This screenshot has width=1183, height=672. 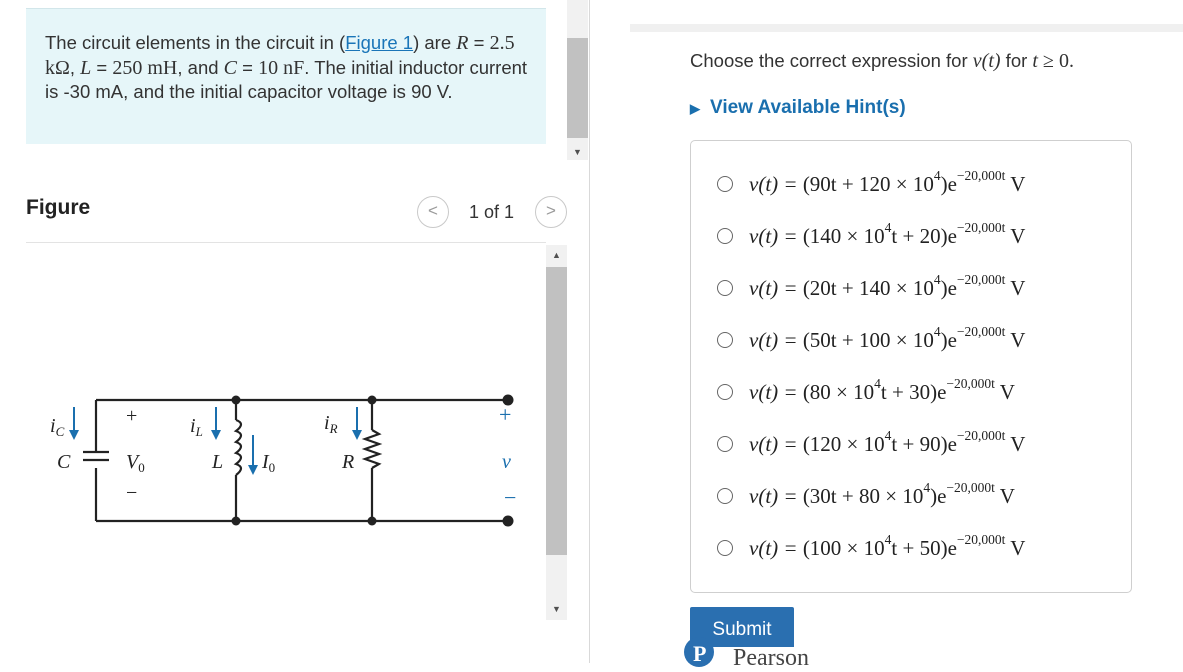 I want to click on choice-option: v(t) = (100 × 104t + 50)e−20,000t V, so click(x=871, y=548).